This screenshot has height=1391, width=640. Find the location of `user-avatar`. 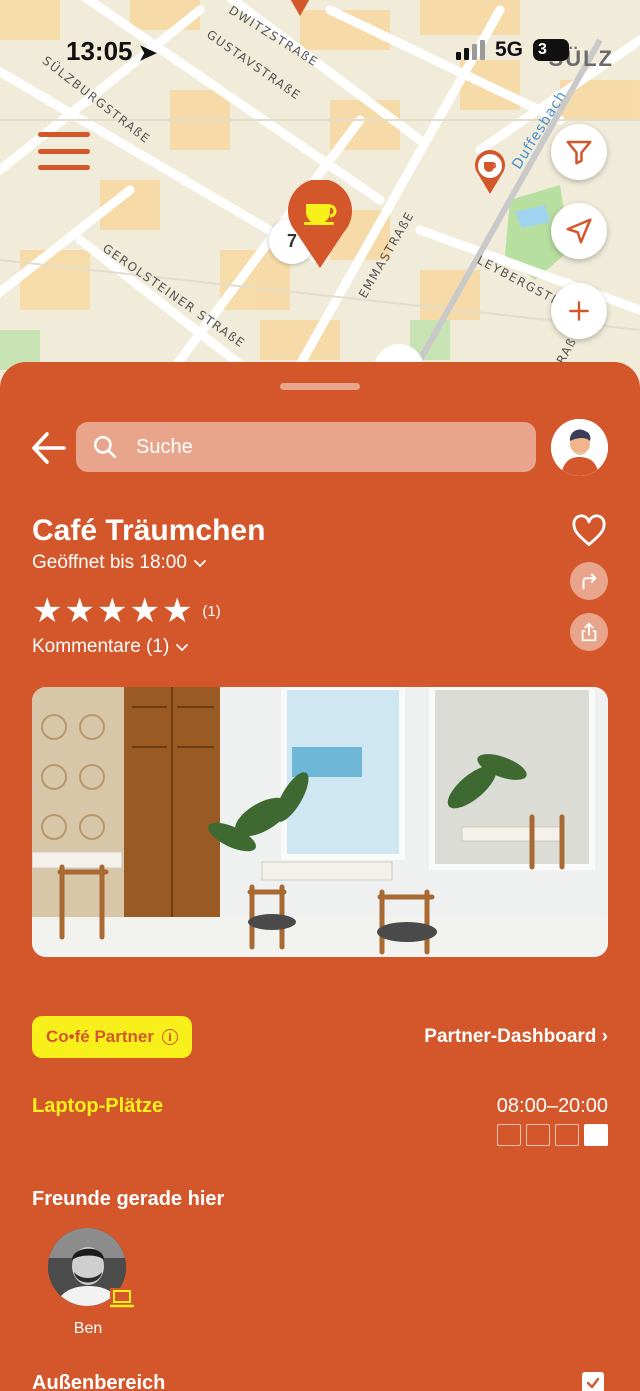

user-avatar is located at coordinates (579, 447).